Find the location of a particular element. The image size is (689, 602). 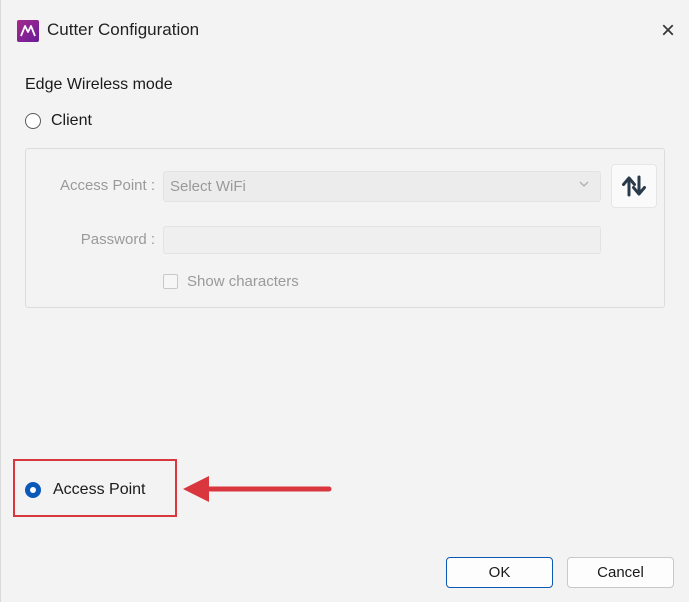

access-point-field-label: Access Point : is located at coordinates (107, 185).